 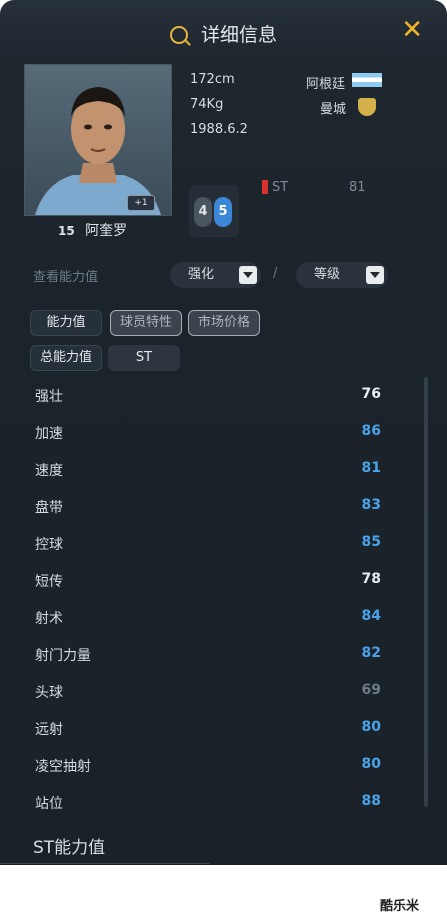 What do you see at coordinates (49, 693) in the screenshot?
I see `stat-name: 头球` at bounding box center [49, 693].